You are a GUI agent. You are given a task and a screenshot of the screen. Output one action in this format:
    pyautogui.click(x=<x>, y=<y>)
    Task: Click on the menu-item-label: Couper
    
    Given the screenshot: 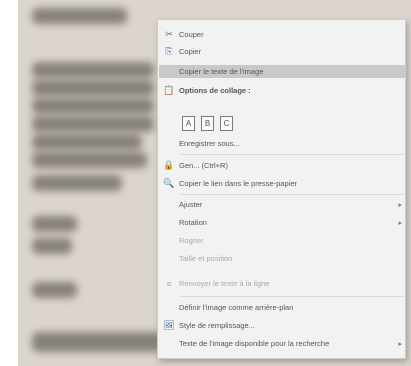 What is the action you would take?
    pyautogui.click(x=191, y=34)
    